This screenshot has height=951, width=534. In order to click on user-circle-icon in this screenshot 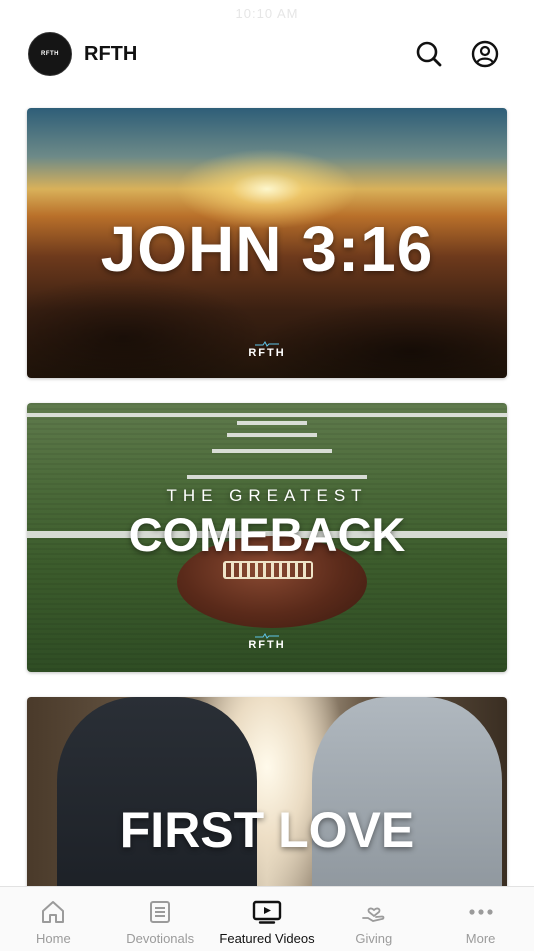, I will do `click(485, 54)`.